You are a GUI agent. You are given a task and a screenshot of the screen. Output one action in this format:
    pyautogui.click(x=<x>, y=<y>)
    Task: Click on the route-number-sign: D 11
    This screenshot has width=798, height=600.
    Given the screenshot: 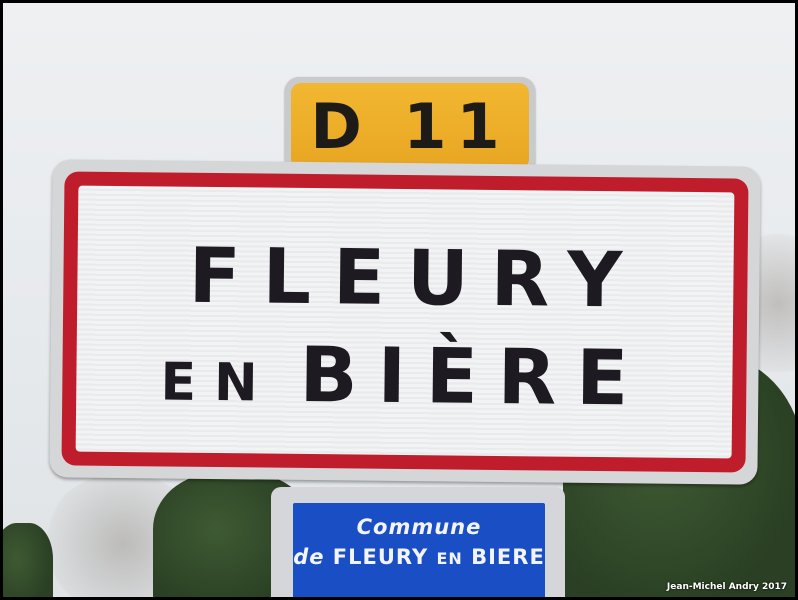 What is the action you would take?
    pyautogui.click(x=410, y=126)
    